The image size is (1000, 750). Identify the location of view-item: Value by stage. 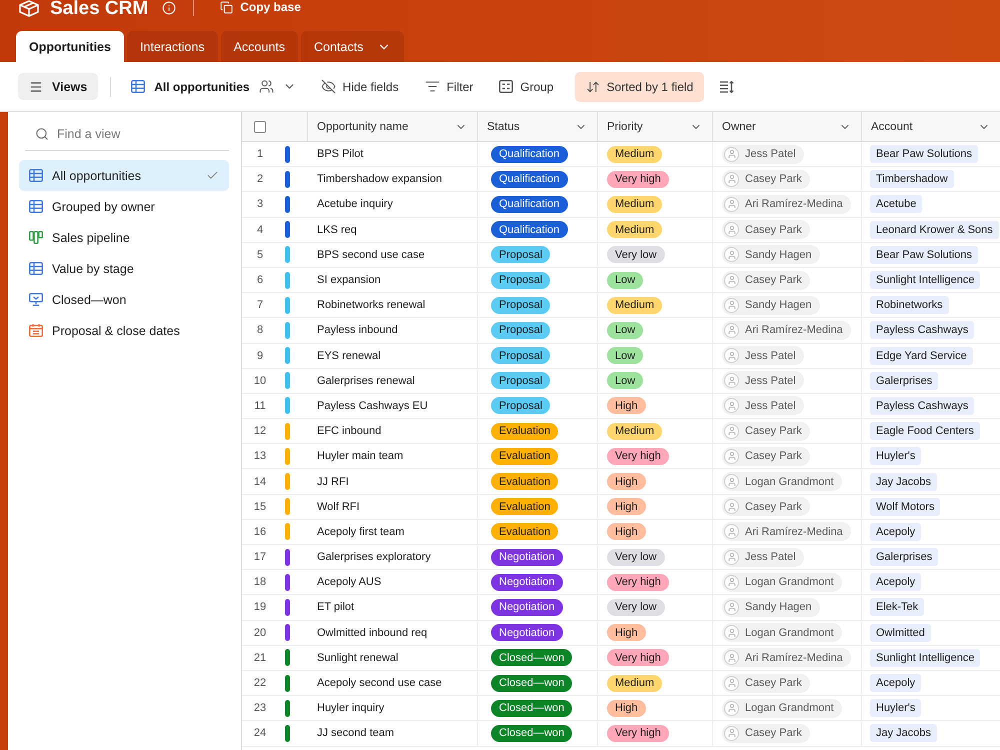
(124, 268).